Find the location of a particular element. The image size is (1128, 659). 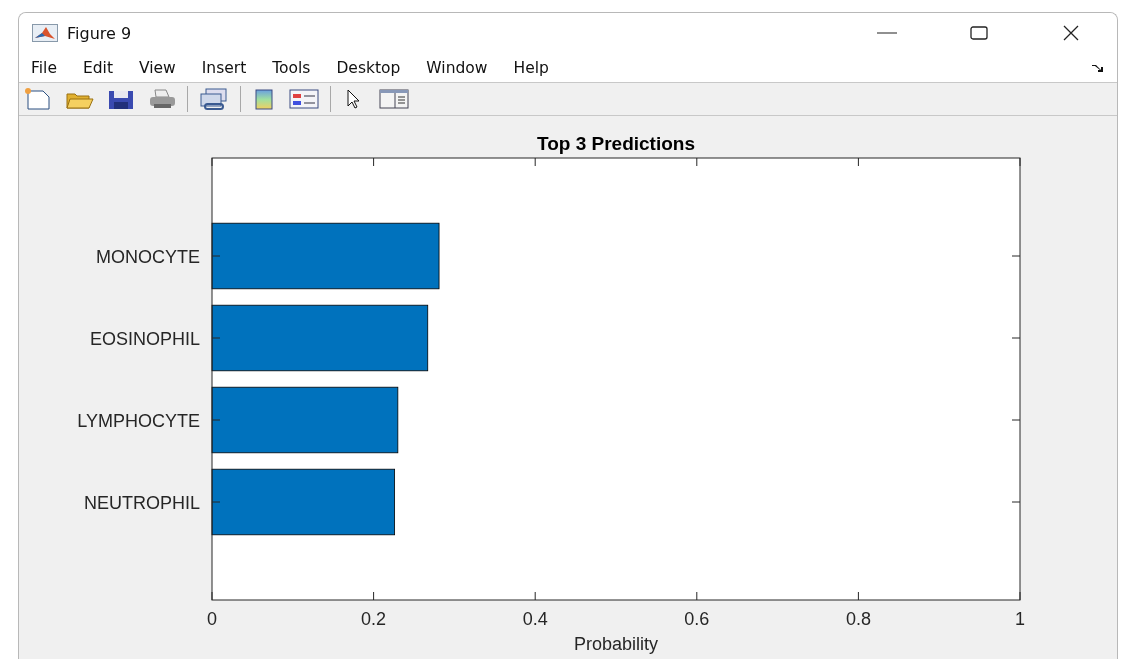

x-tick-label: 0 is located at coordinates (212, 619).